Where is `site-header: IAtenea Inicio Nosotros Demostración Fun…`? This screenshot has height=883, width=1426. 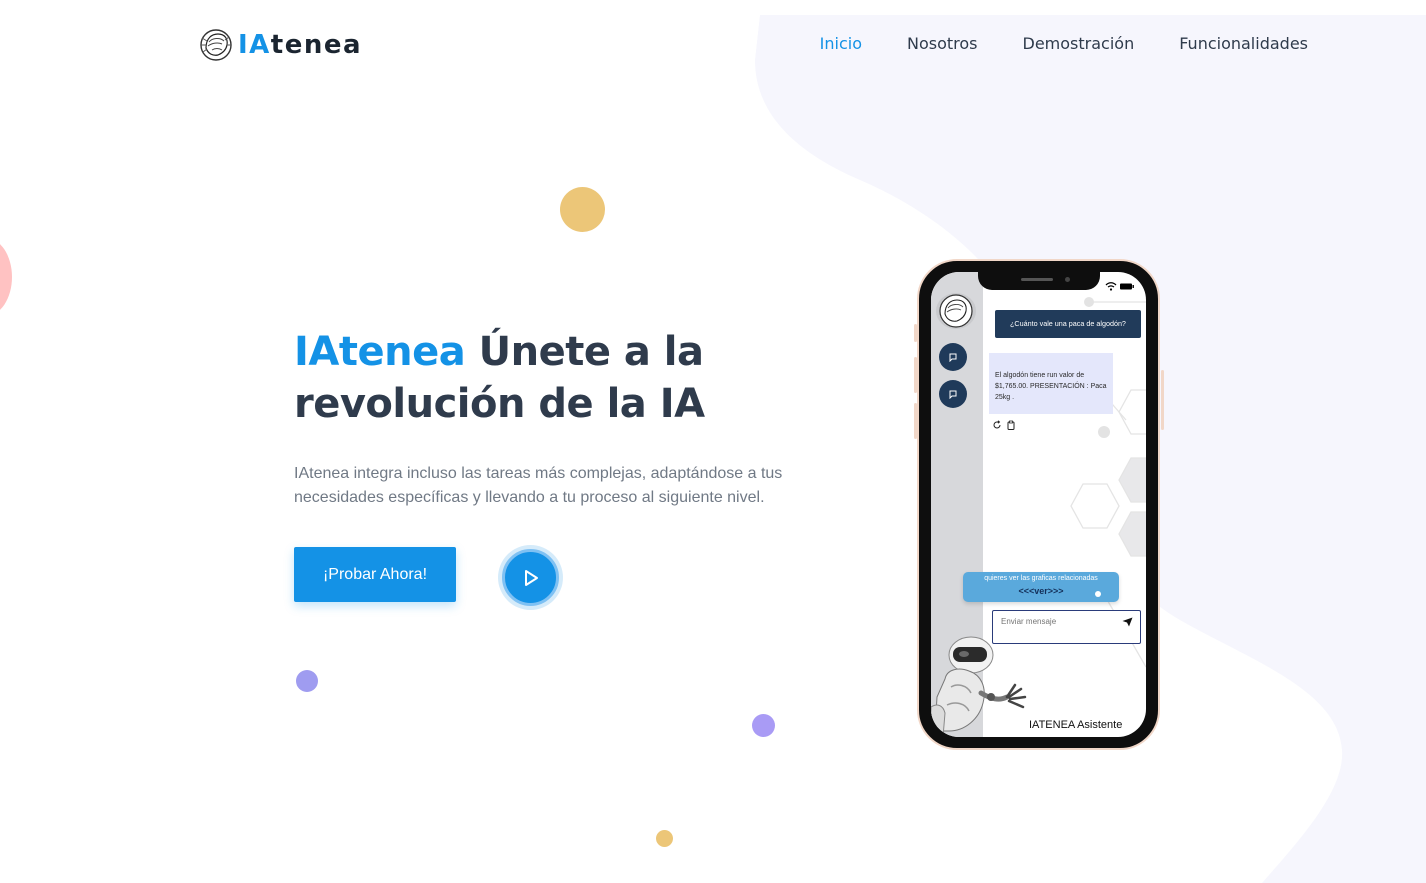
site-header: IAtenea Inicio Nosotros Demostración Fun… is located at coordinates (713, 45).